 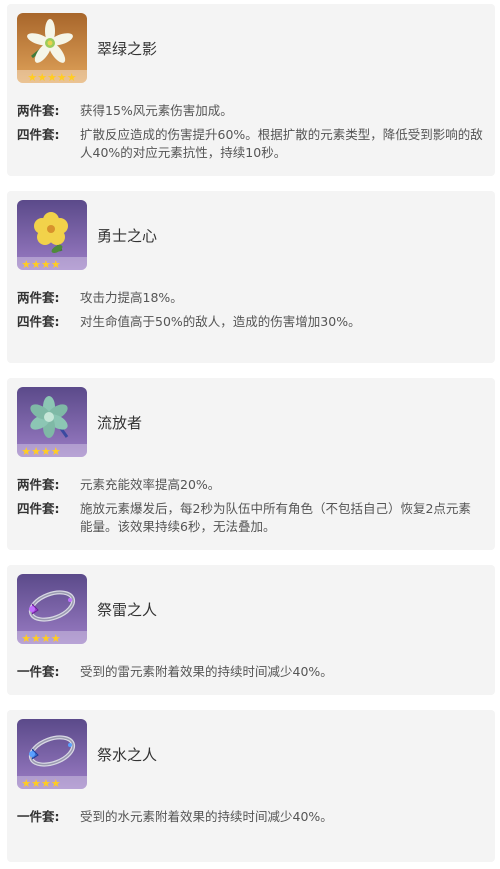 What do you see at coordinates (127, 610) in the screenshot?
I see `artifact-name: 祭雷之人` at bounding box center [127, 610].